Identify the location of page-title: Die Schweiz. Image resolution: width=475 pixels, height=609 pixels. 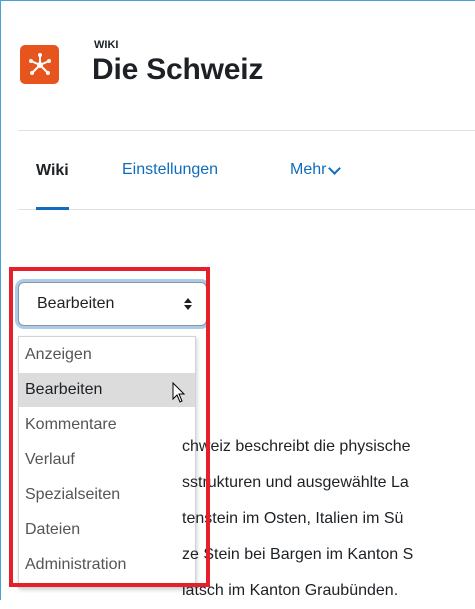
(178, 69).